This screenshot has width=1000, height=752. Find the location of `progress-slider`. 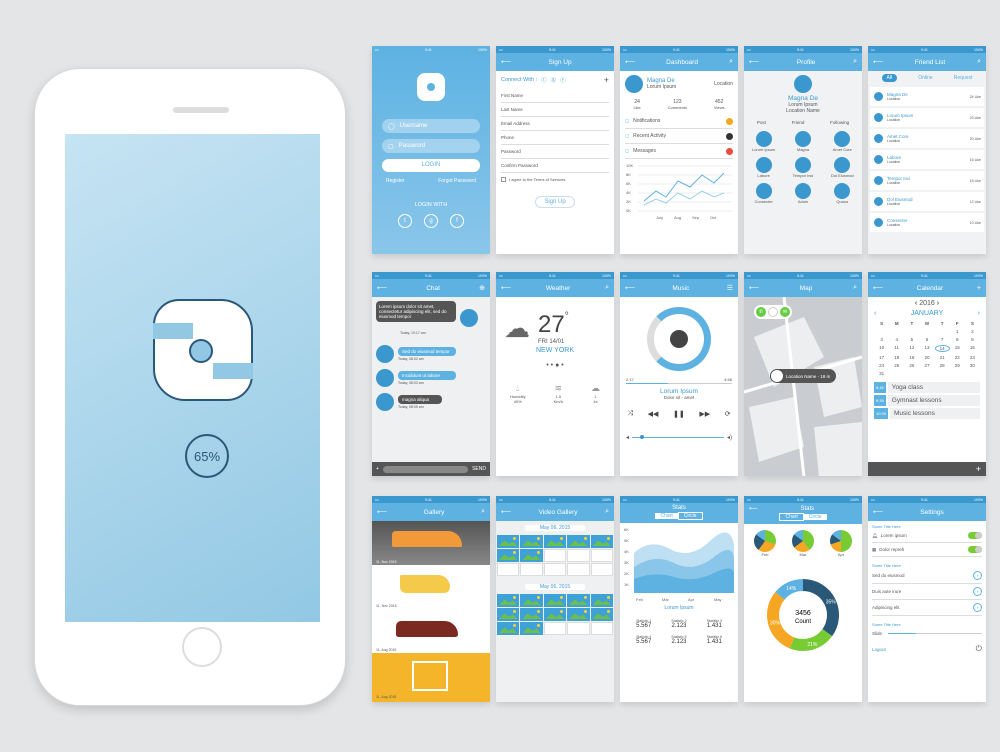

progress-slider is located at coordinates (679, 383).